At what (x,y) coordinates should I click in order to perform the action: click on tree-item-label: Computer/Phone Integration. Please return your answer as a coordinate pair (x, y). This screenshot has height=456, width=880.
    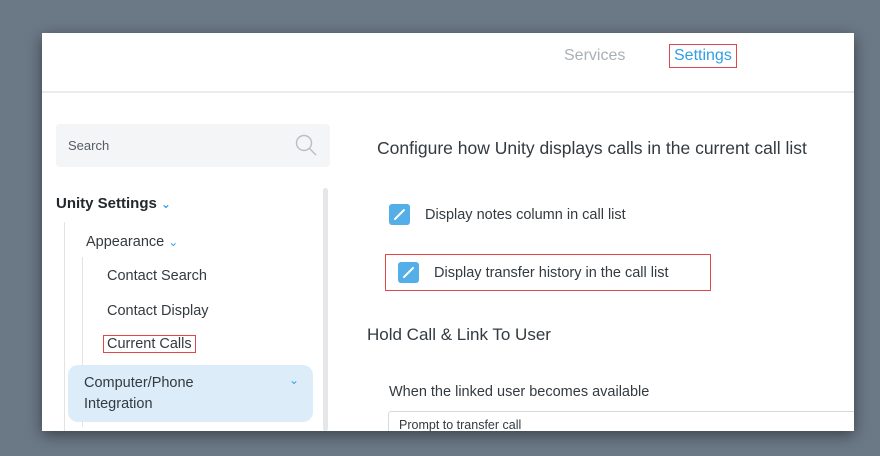
    Looking at the image, I should click on (139, 393).